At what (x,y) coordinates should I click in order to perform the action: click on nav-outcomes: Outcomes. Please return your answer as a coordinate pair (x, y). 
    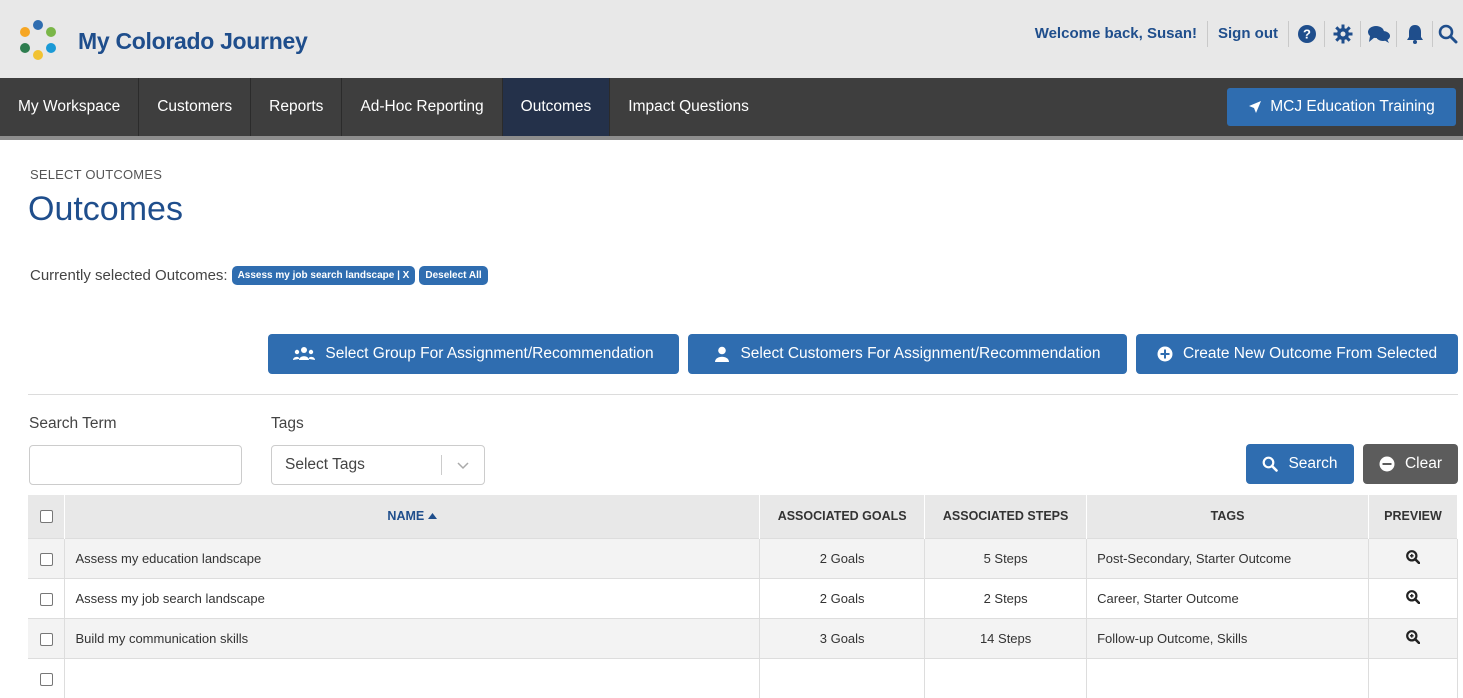
    Looking at the image, I should click on (556, 107).